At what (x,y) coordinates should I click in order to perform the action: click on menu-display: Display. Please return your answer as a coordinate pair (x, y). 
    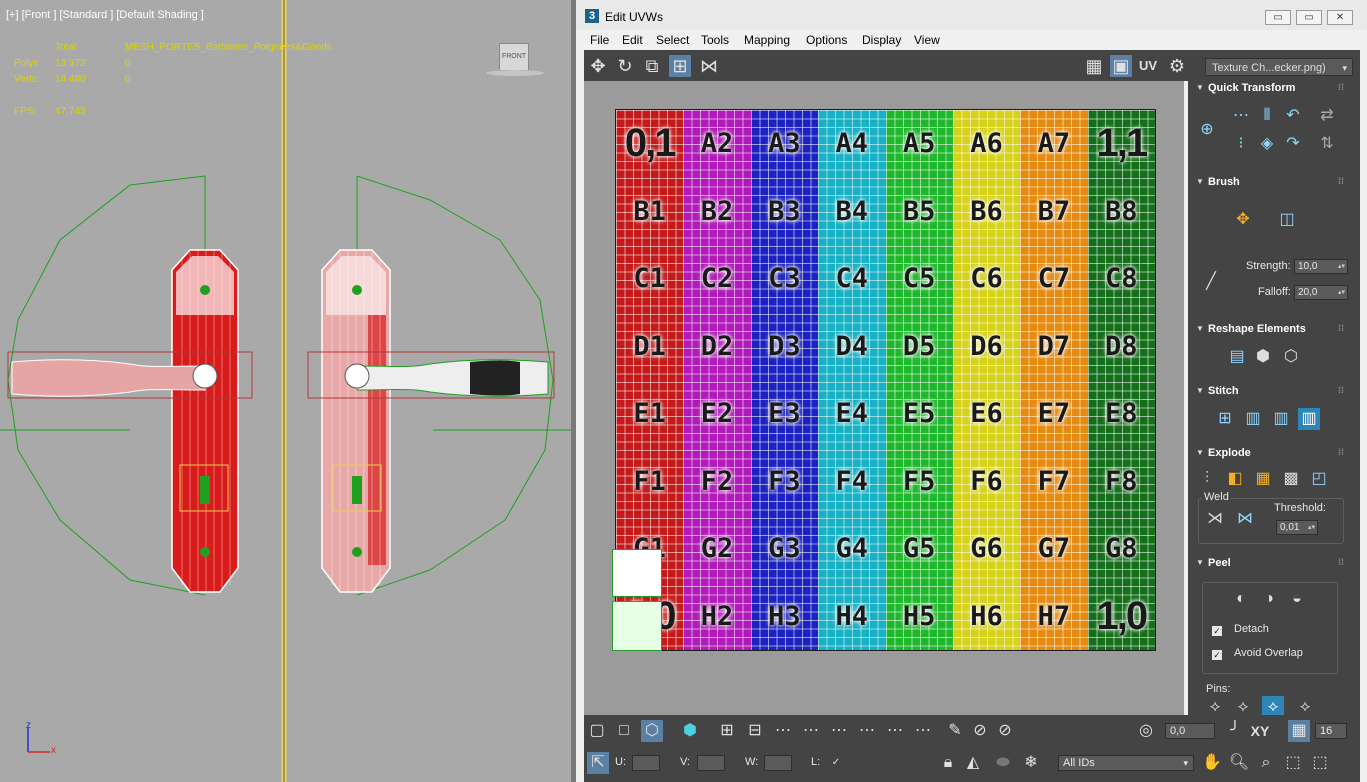
    Looking at the image, I should click on (881, 40).